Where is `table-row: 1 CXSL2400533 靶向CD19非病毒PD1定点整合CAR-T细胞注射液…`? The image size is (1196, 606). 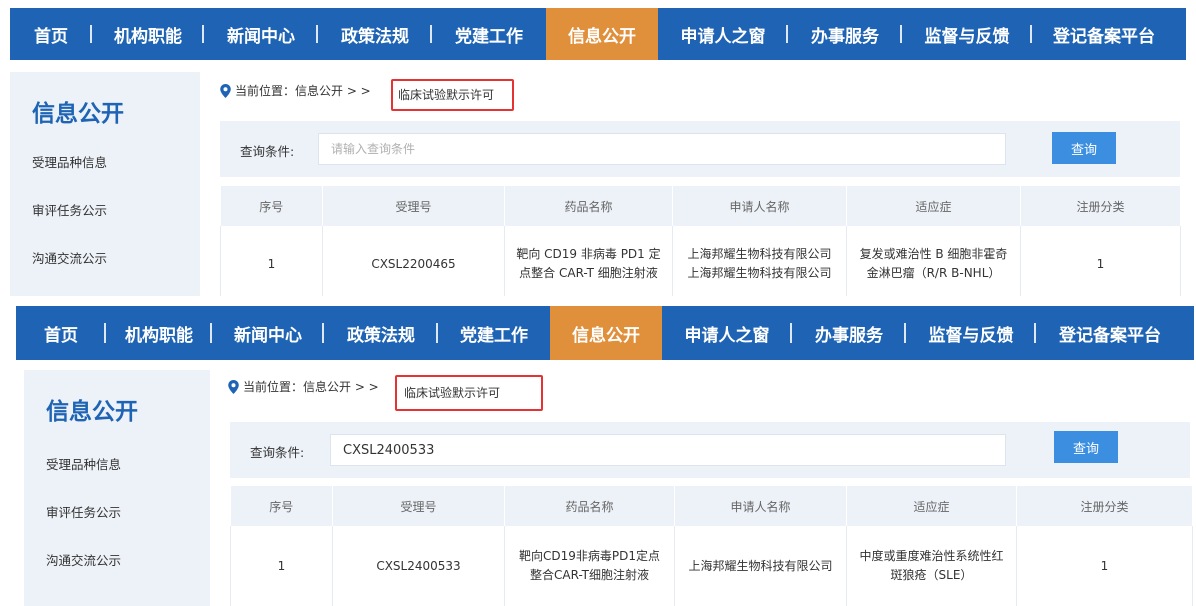
table-row: 1 CXSL2400533 靶向CD19非病毒PD1定点整合CAR-T细胞注射液… is located at coordinates (711, 566).